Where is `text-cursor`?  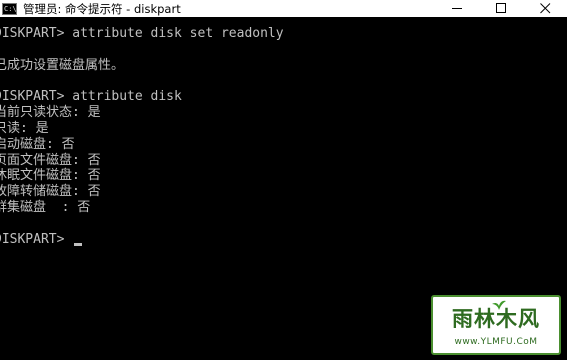
text-cursor is located at coordinates (78, 244).